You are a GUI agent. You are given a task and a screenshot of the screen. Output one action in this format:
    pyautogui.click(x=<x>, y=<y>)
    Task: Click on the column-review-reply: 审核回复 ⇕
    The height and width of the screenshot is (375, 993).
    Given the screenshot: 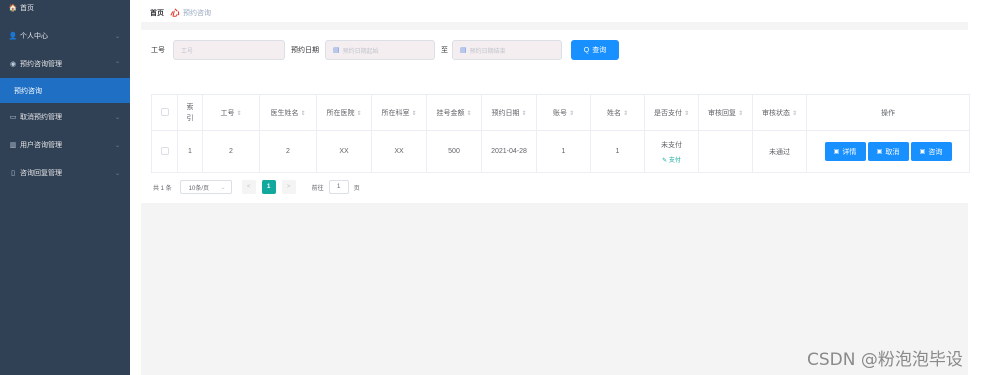 What is the action you would take?
    pyautogui.click(x=725, y=112)
    